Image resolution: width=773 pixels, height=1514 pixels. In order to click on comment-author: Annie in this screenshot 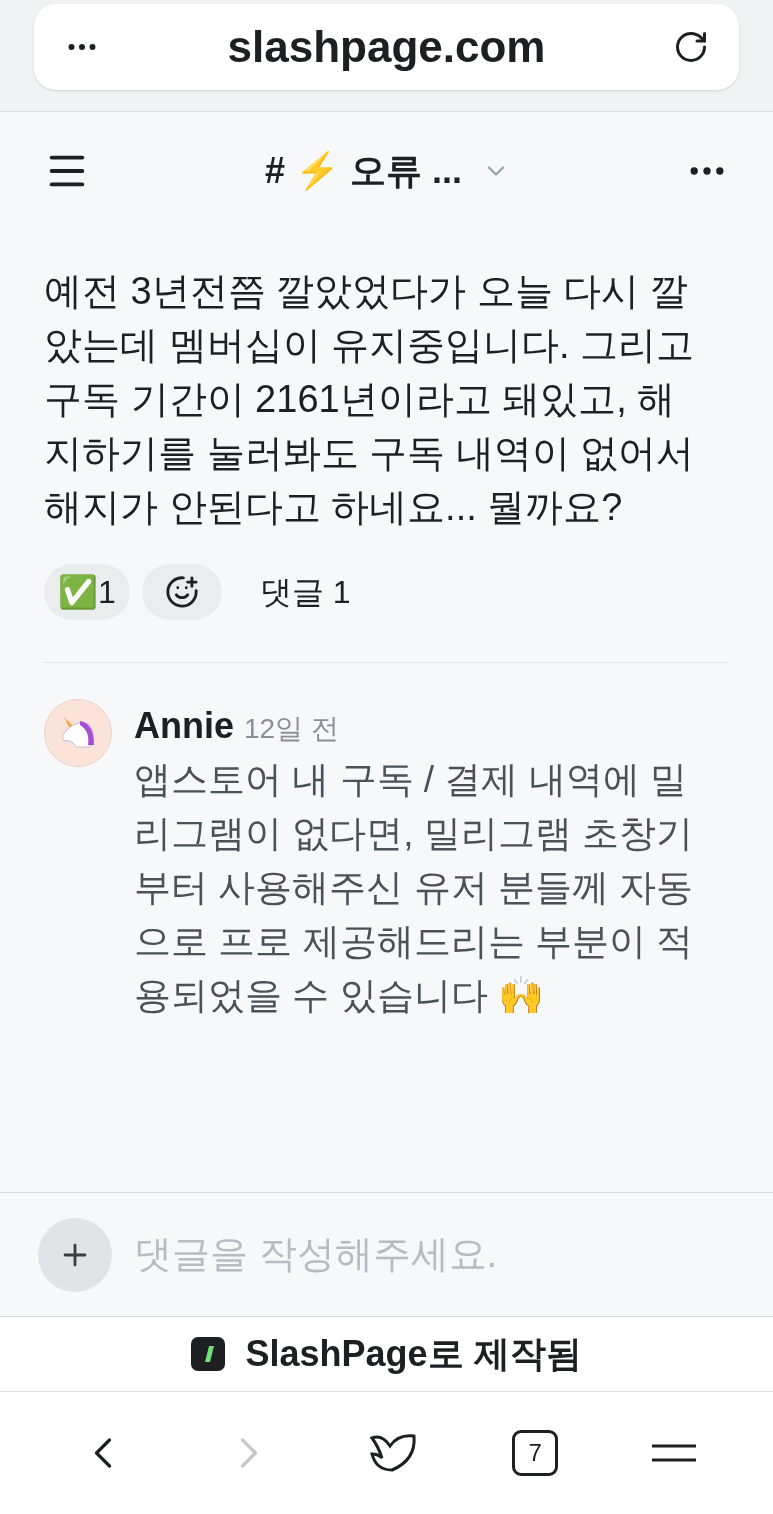, I will do `click(184, 726)`.